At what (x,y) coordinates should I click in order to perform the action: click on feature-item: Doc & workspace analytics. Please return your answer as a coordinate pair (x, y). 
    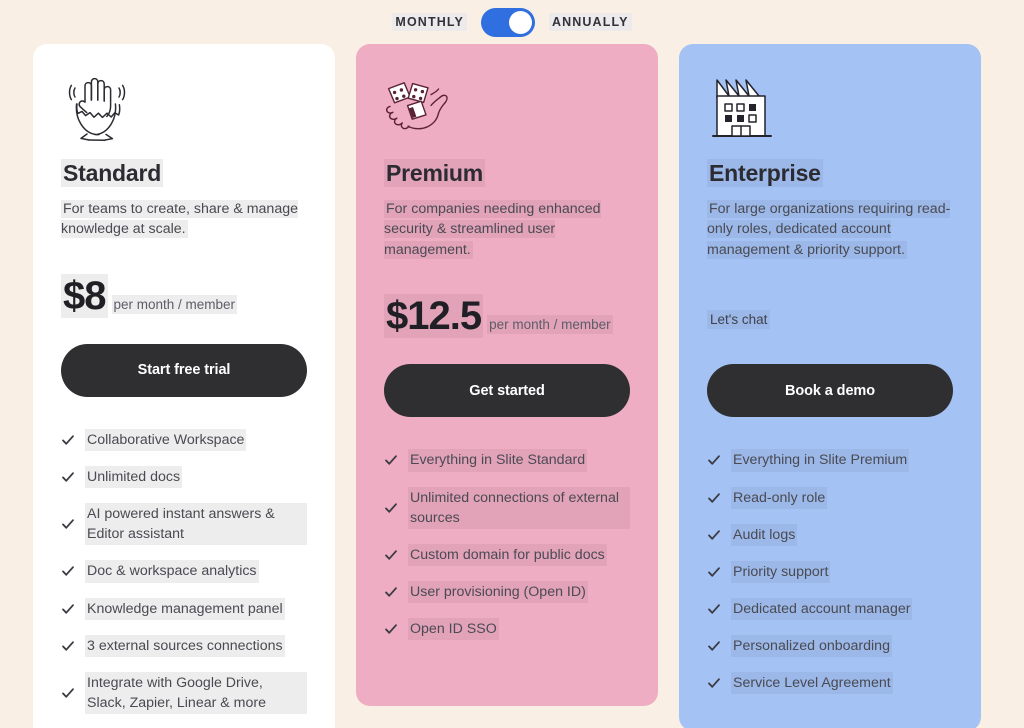
    Looking at the image, I should click on (184, 571).